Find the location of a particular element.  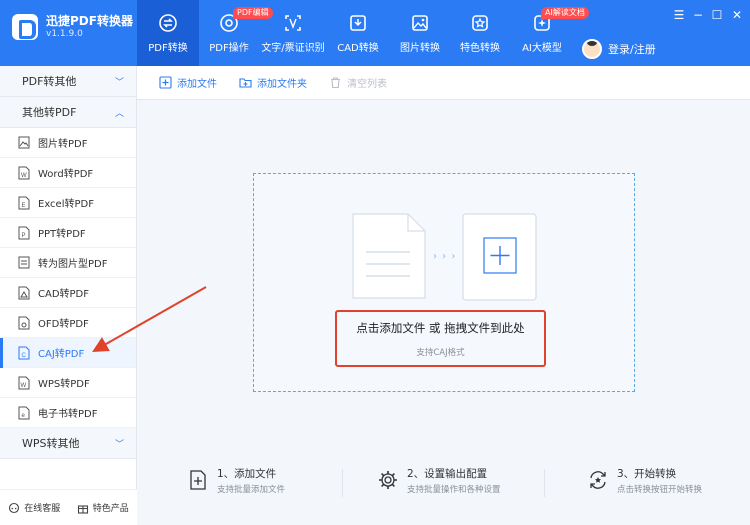

nav-label: 特色转换 is located at coordinates (480, 48).